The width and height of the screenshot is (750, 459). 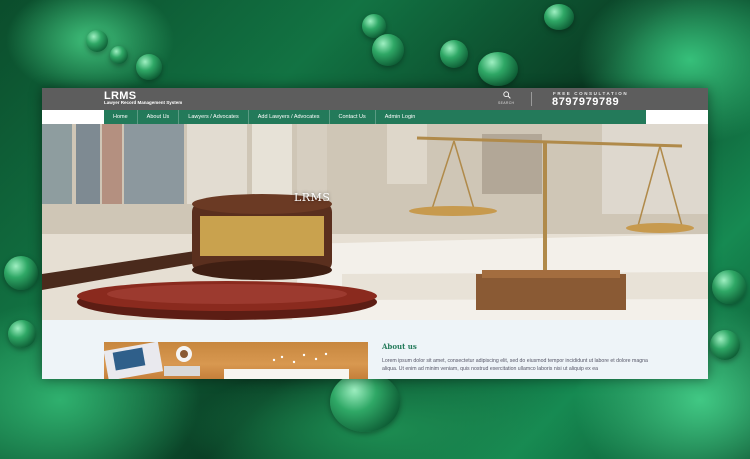 I want to click on about-heading: About us, so click(x=399, y=346).